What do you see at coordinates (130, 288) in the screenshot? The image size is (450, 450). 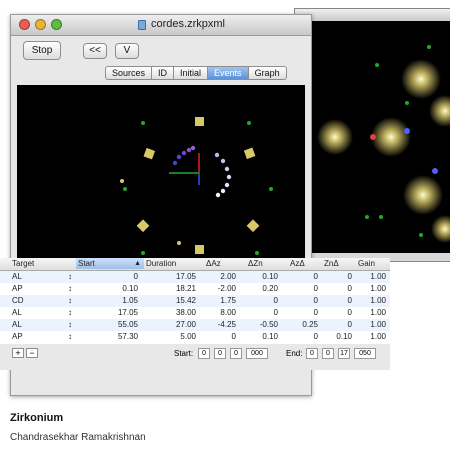 I see `cell-start: 0.10` at bounding box center [130, 288].